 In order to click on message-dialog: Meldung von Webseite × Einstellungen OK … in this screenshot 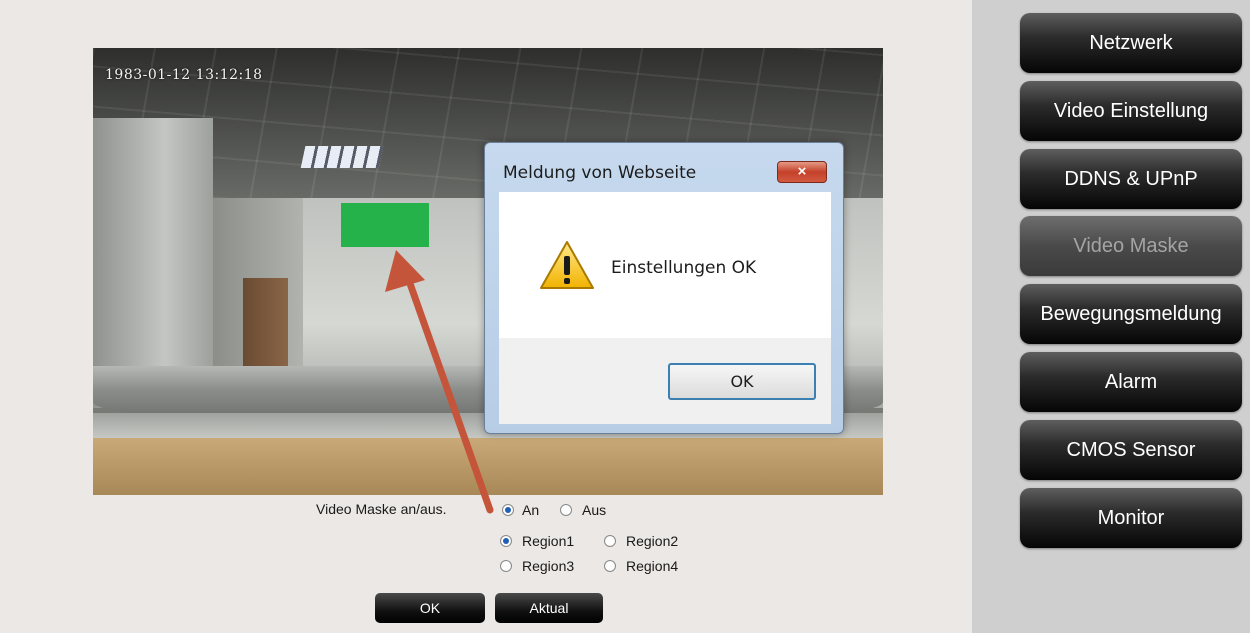, I will do `click(664, 288)`.